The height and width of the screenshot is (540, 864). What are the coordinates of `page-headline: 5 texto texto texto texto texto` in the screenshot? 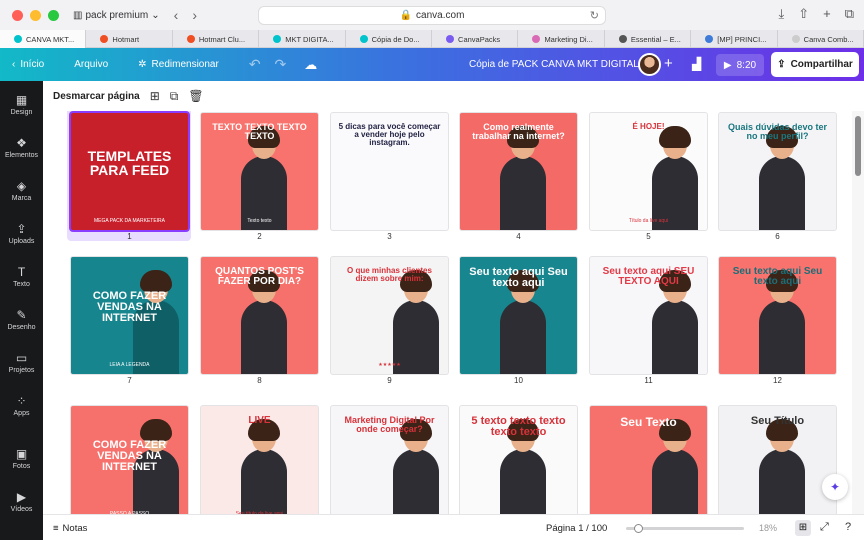 It's located at (518, 427).